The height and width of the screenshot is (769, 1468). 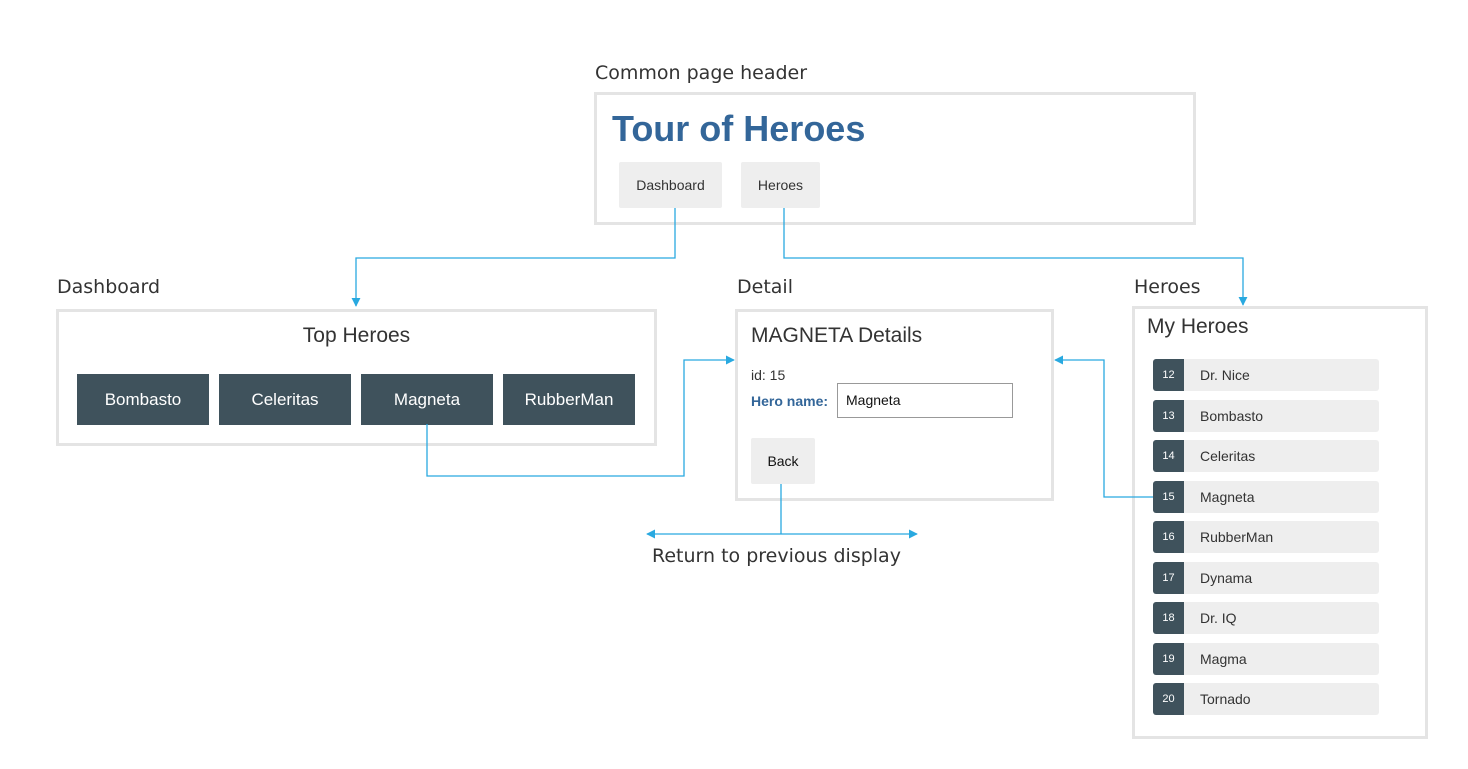 I want to click on list-to-detail-connector, so click(x=1103, y=426).